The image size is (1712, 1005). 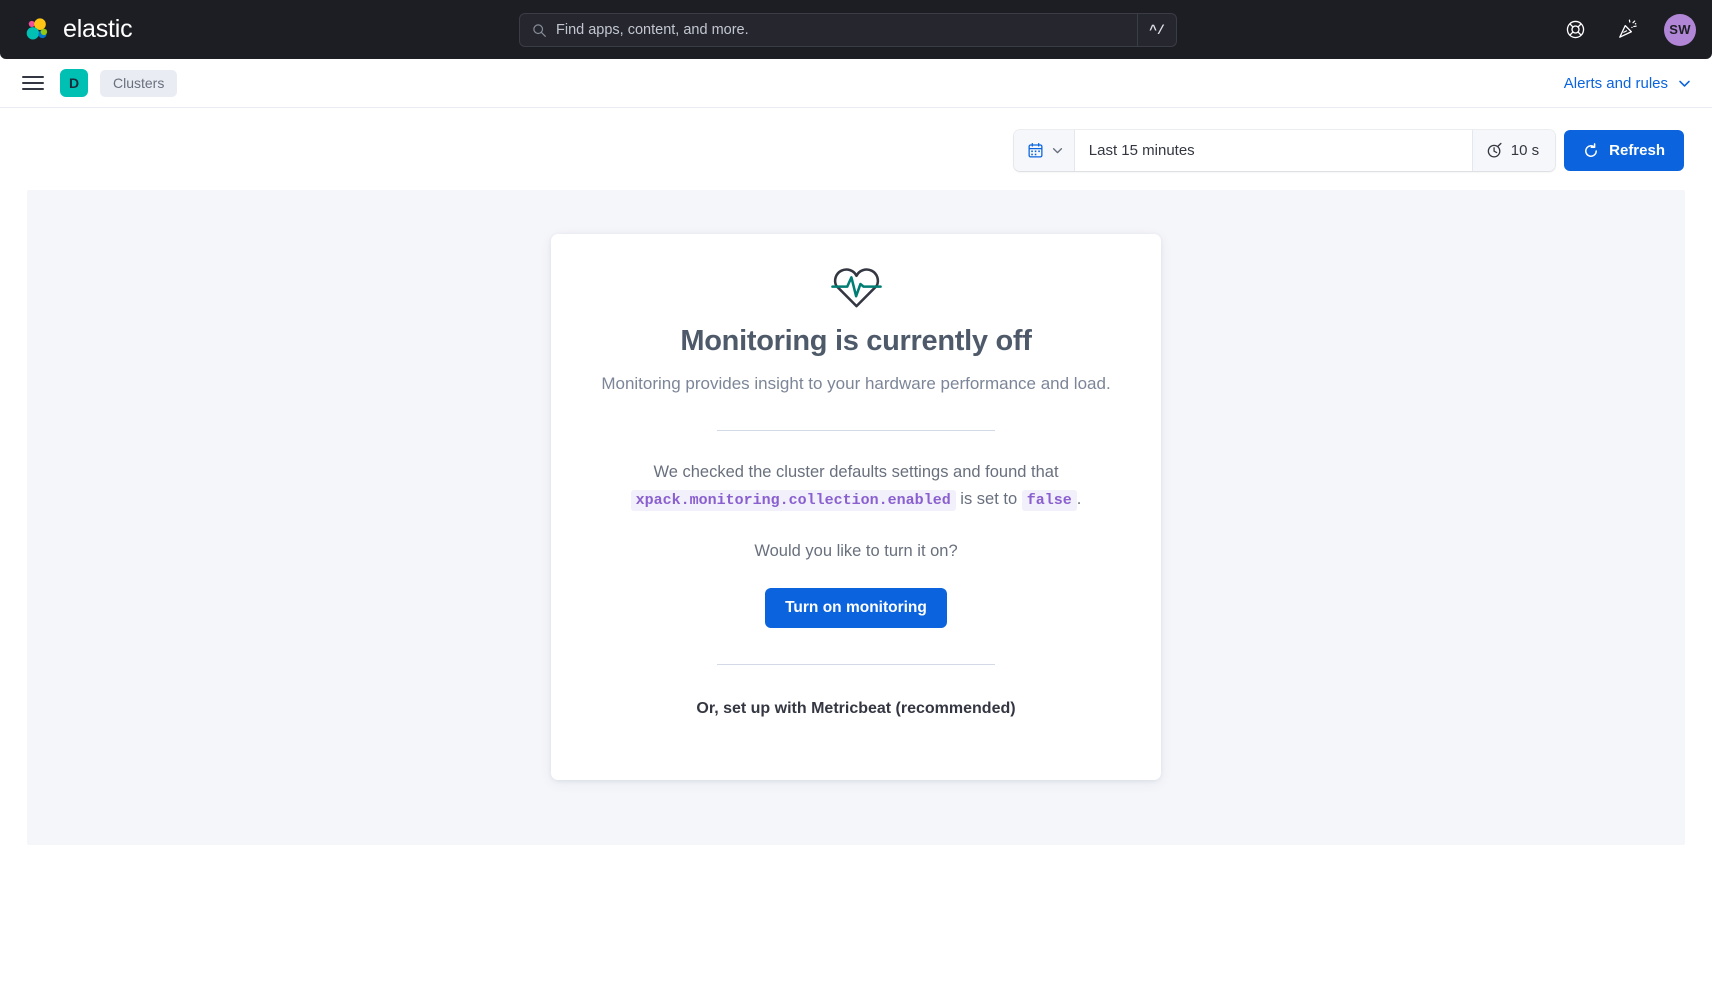 What do you see at coordinates (1049, 500) in the screenshot?
I see `setting-value-code: false` at bounding box center [1049, 500].